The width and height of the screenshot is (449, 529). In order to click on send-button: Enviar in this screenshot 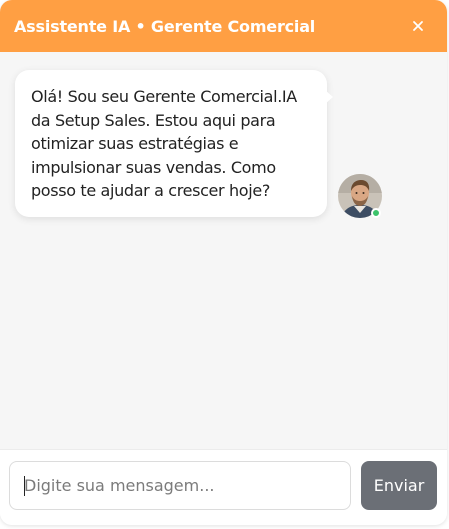, I will do `click(399, 485)`.